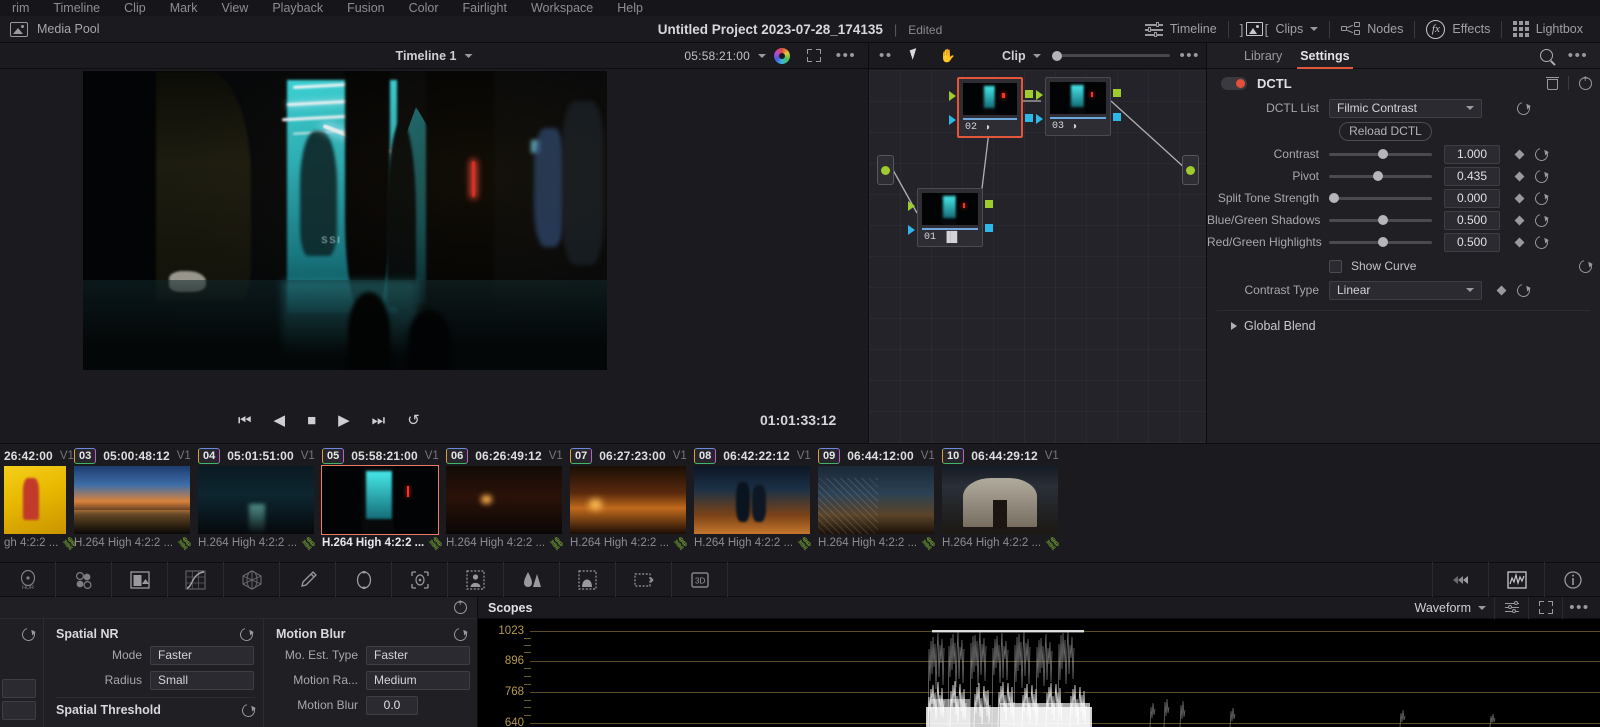 This screenshot has height=727, width=1600. Describe the element at coordinates (911, 230) in the screenshot. I see `node-01-input-key` at that location.